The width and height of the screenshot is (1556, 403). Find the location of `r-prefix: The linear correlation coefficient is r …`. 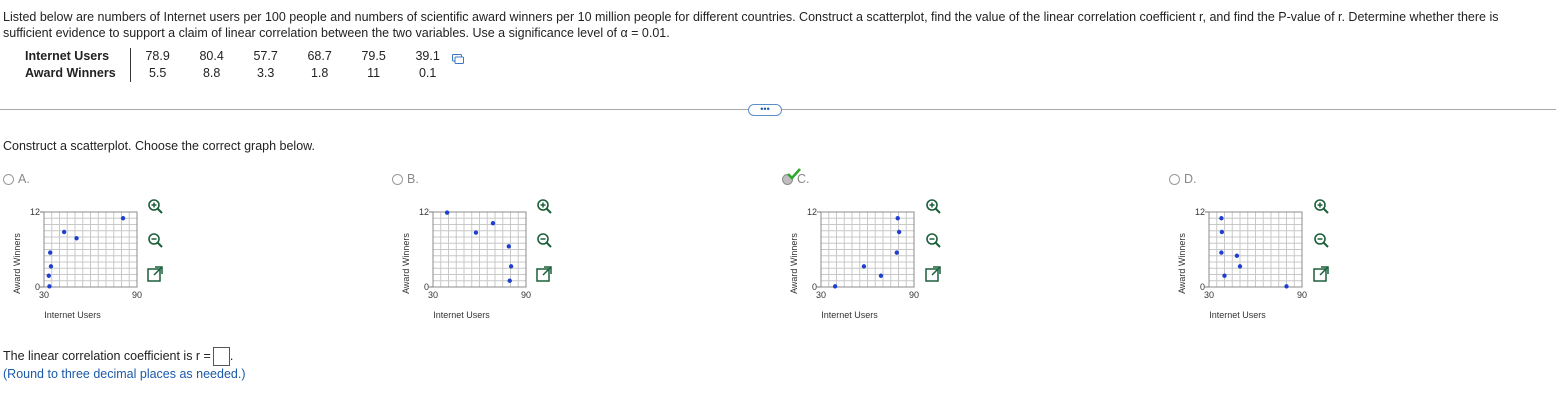

r-prefix: The linear correlation coefficient is r … is located at coordinates (107, 355).